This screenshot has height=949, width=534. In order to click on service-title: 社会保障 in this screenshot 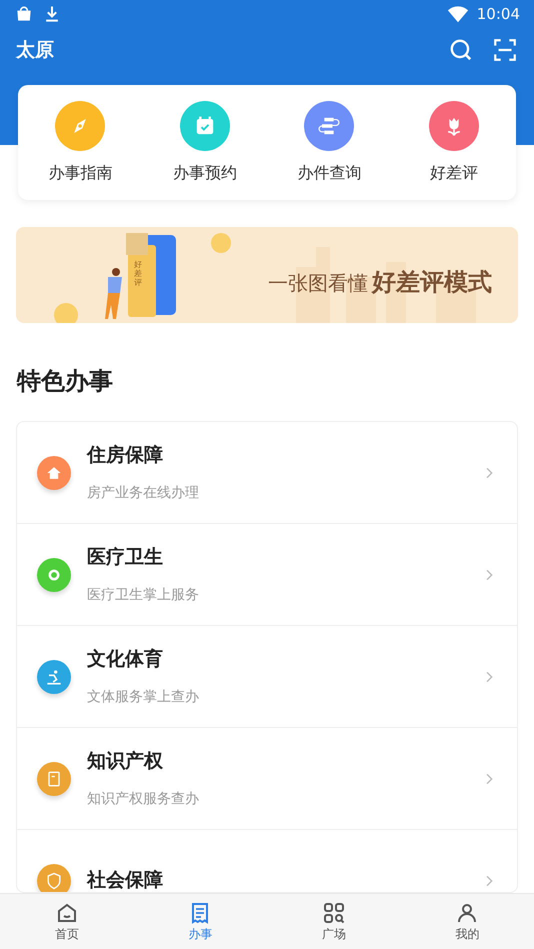, I will do `click(125, 880)`.